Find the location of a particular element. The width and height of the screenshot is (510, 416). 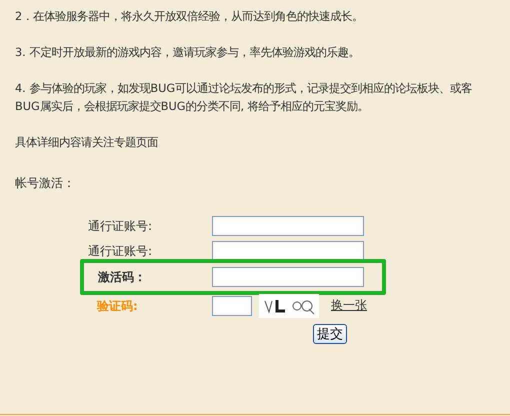

paragraph-line: BUG属实后，会根据玩家提交BUG的分类不同, 将给予相应的元宝奖励。 is located at coordinates (192, 107).